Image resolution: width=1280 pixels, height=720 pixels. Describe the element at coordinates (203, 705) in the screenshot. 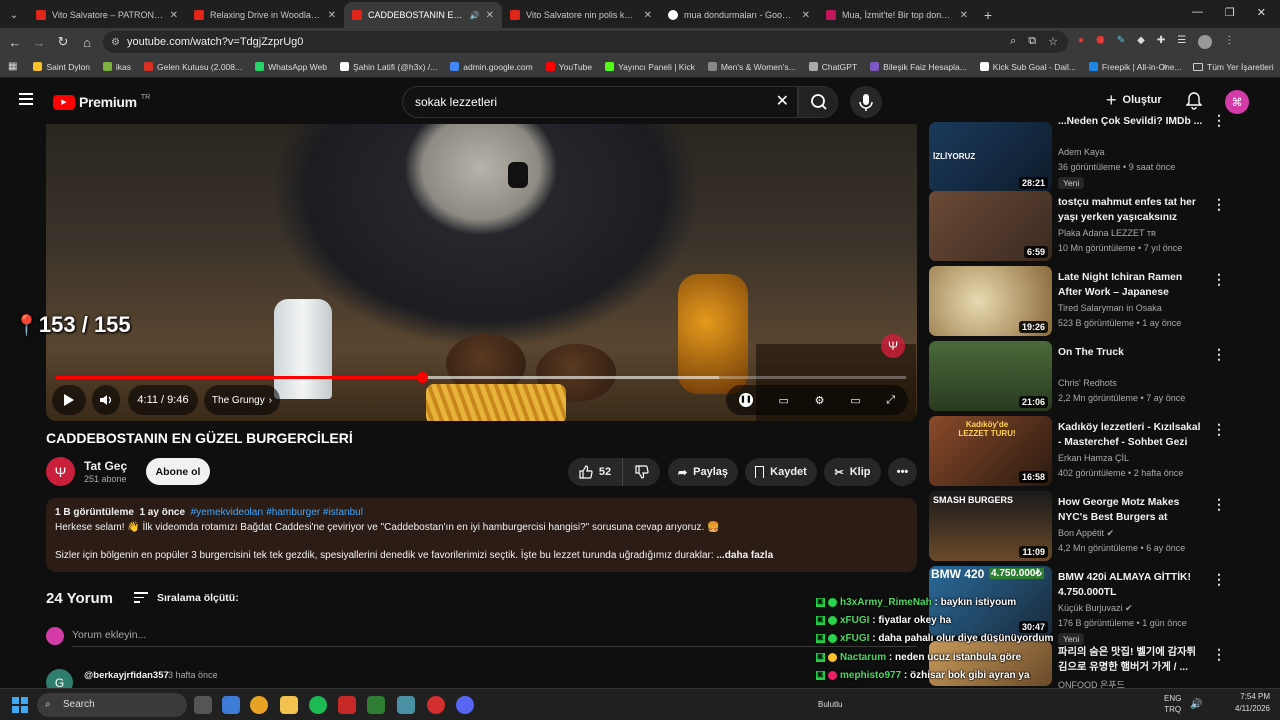

I see `task-view-icon` at that location.